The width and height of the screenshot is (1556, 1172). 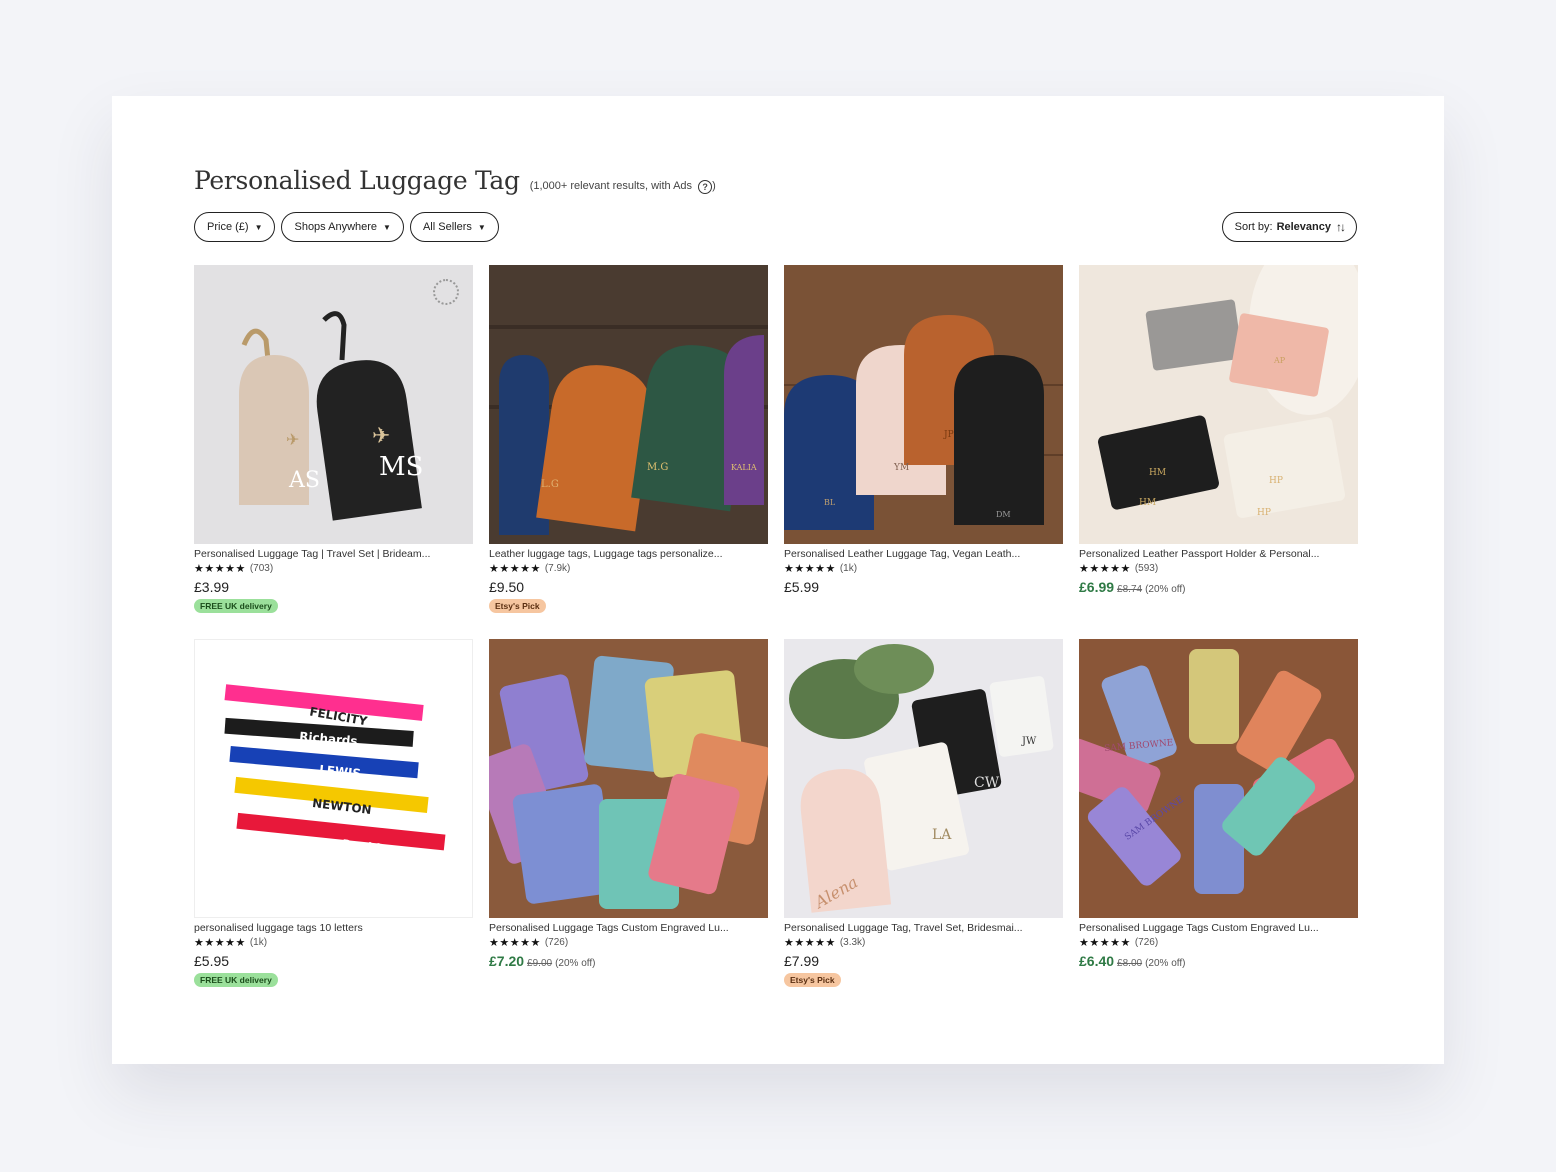 I want to click on tag-initials-text: BL, so click(x=830, y=502).